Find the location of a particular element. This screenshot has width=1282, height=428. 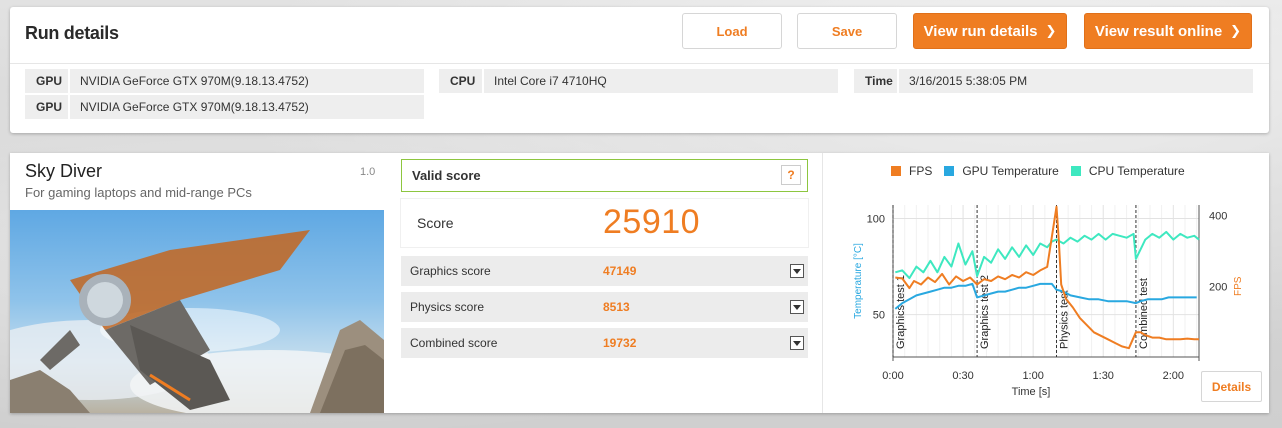

x-axis-label: Time [s] is located at coordinates (1031, 392).